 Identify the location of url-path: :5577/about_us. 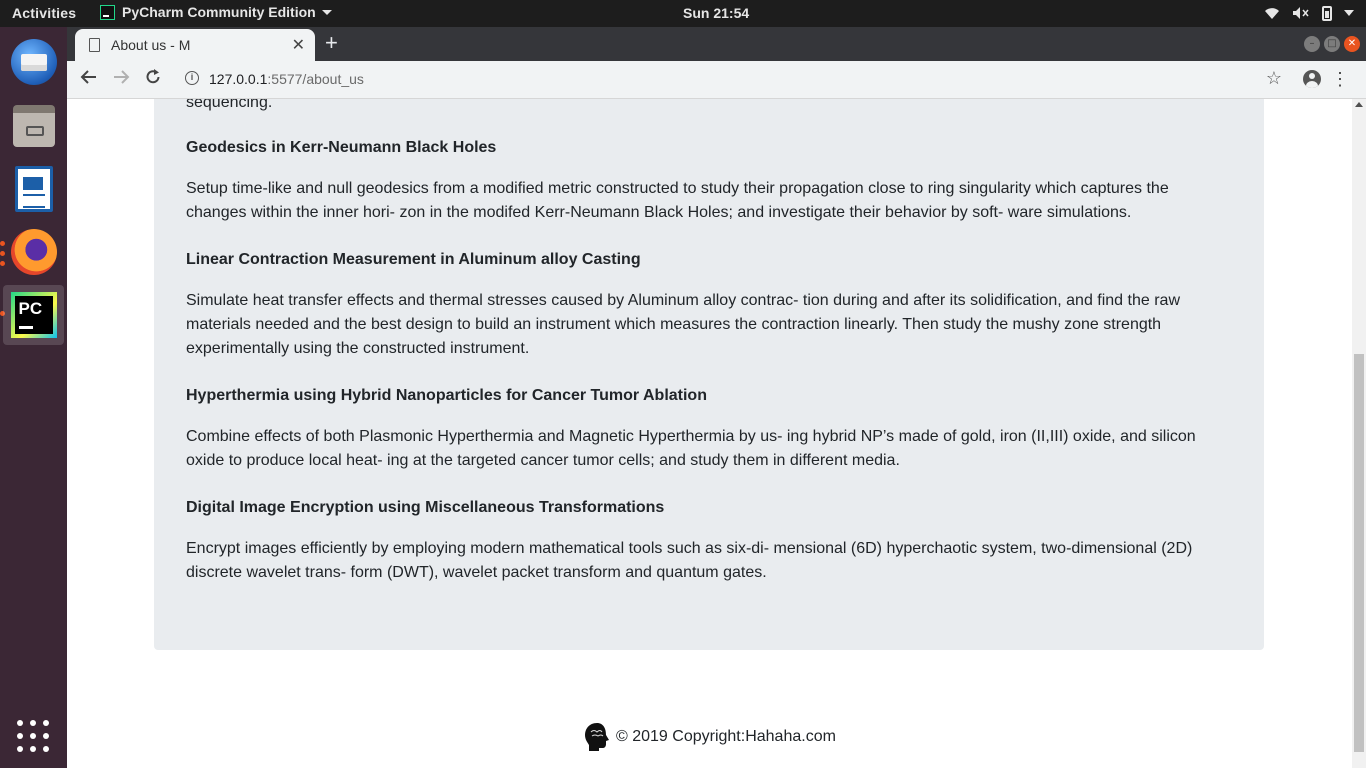
(315, 79).